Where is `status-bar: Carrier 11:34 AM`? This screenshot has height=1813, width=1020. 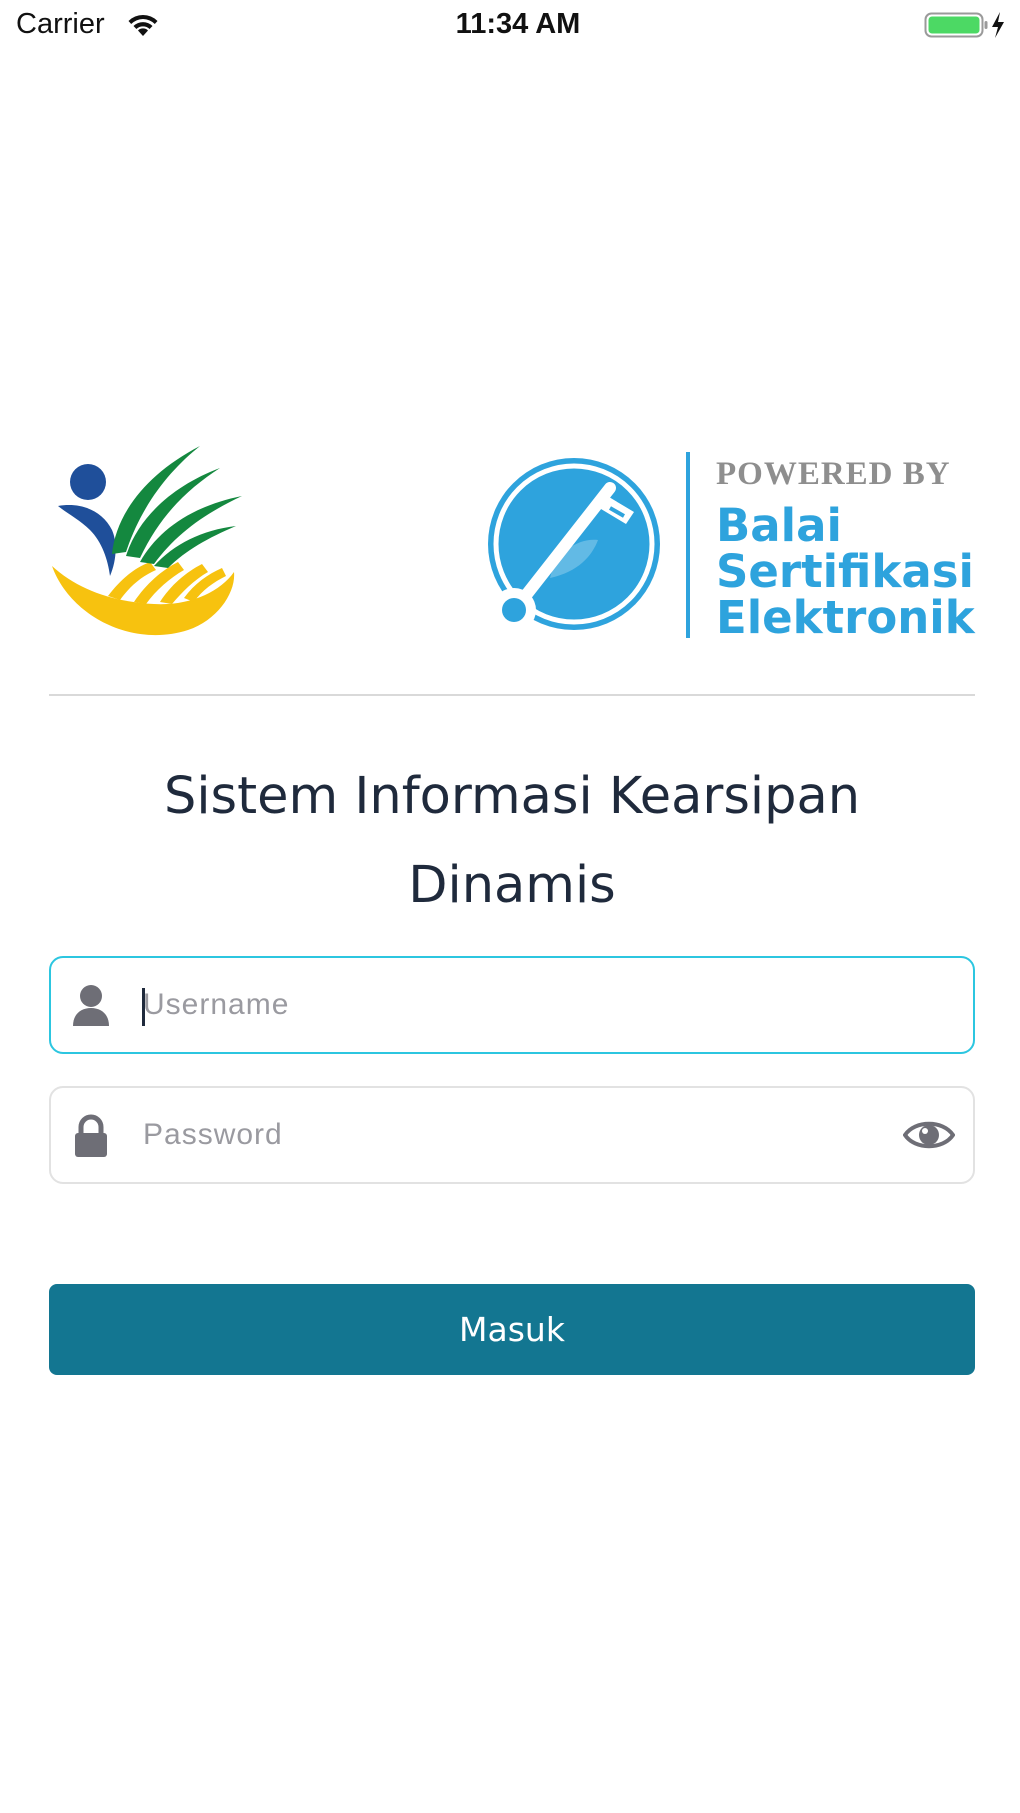 status-bar: Carrier 11:34 AM is located at coordinates (510, 26).